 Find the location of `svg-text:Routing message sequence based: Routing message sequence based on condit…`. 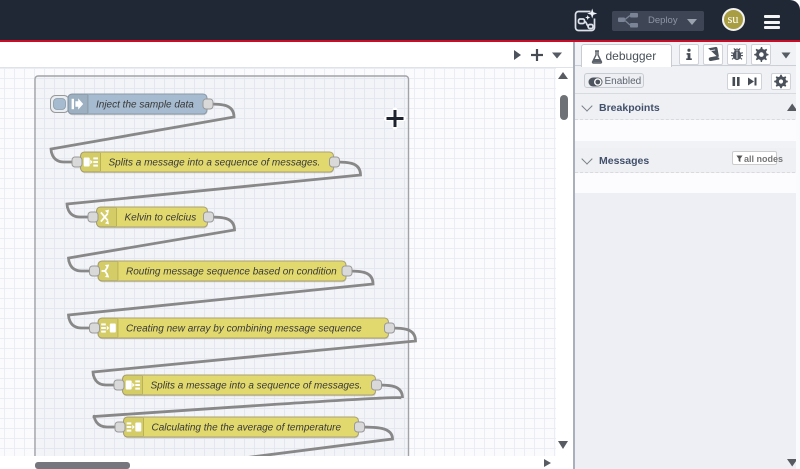

svg-text:Routing message sequence based: Routing message sequence based on condit… is located at coordinates (231, 272).